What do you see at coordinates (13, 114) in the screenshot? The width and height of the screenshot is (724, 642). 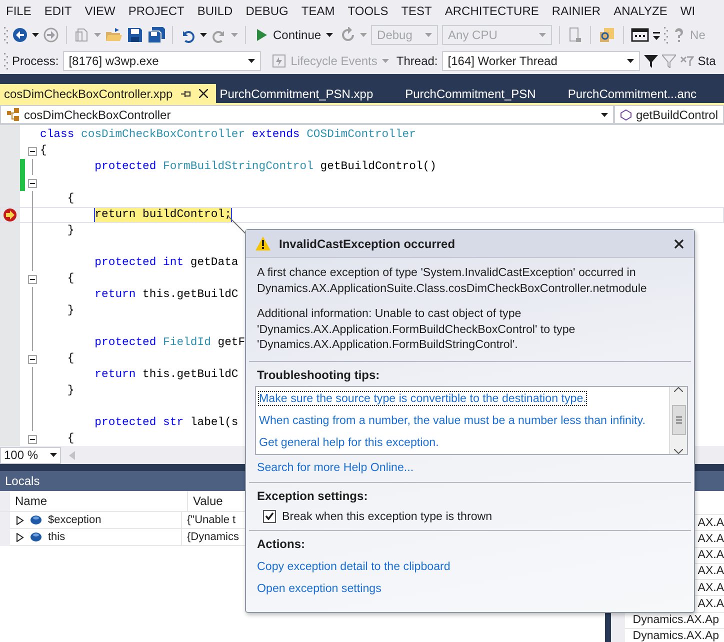 I see `class-icon` at bounding box center [13, 114].